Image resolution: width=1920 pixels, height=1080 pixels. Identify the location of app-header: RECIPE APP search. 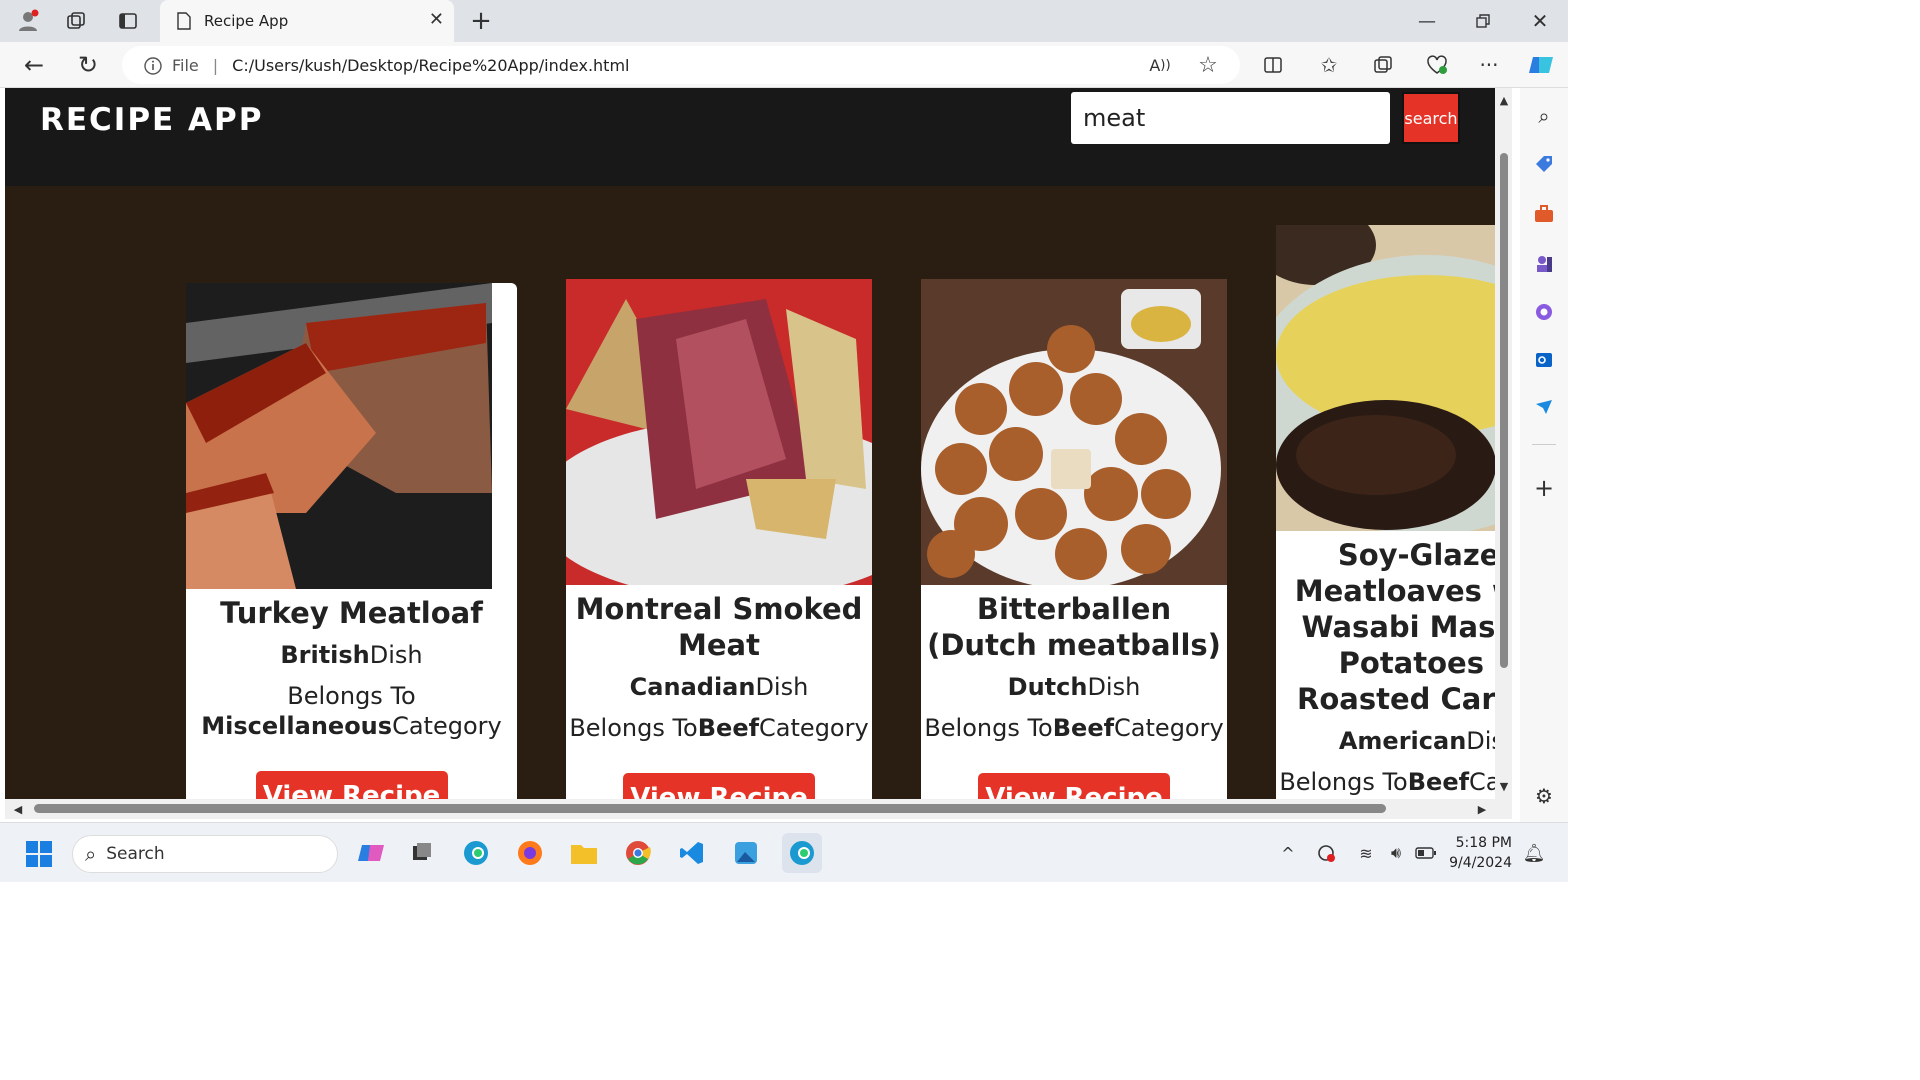
(750, 137).